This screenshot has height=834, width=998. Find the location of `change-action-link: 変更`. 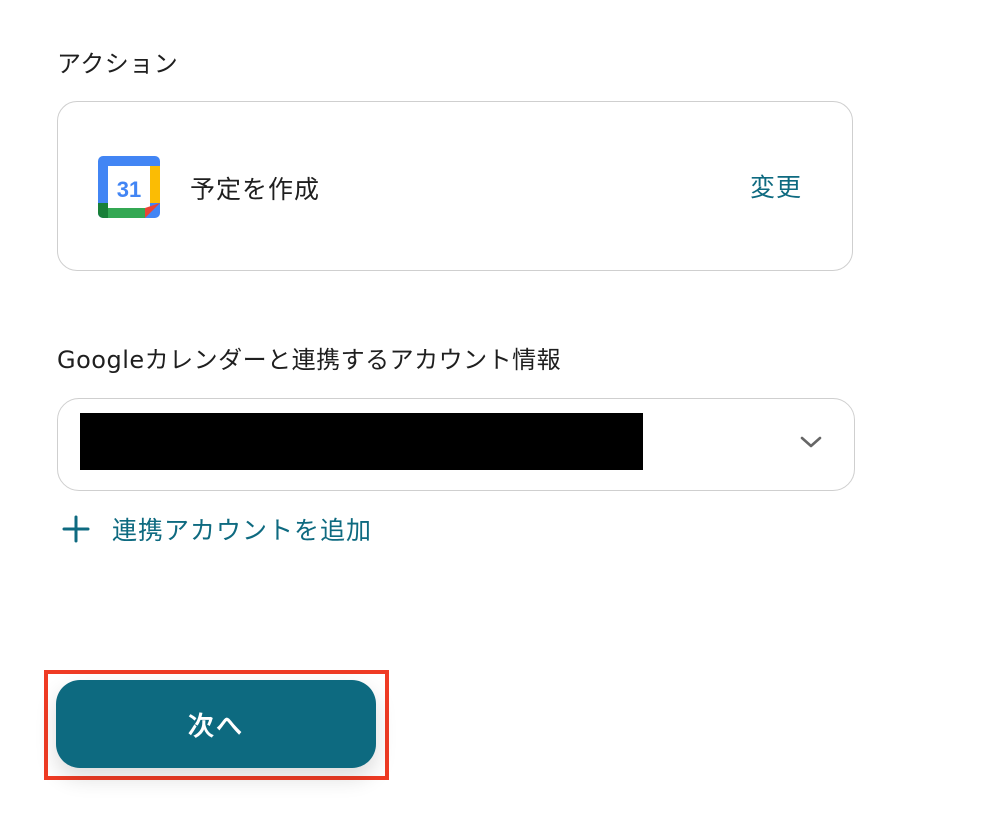

change-action-link: 変更 is located at coordinates (776, 186).